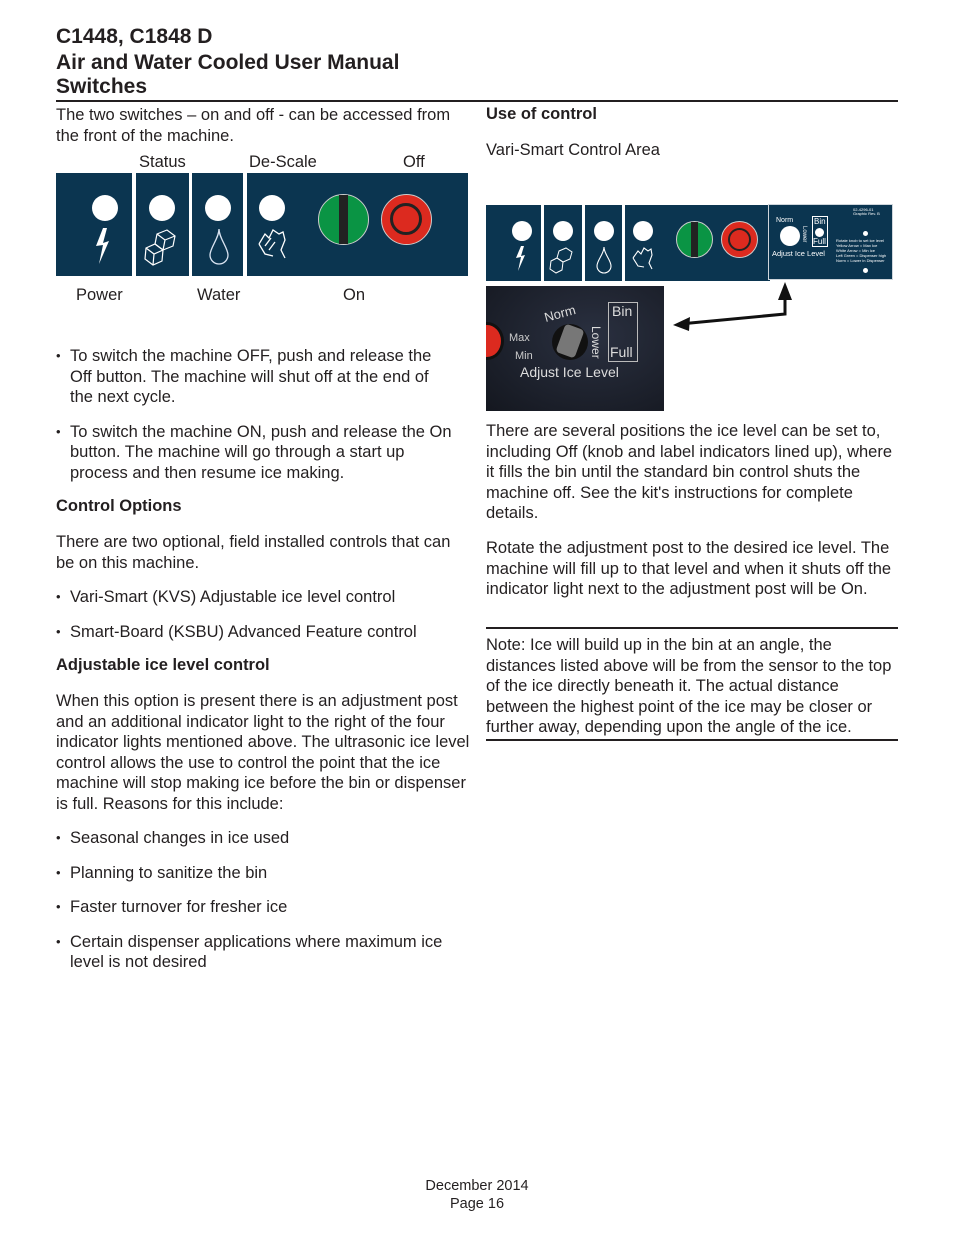 The image size is (954, 1235). I want to click on min-label: Min, so click(524, 356).